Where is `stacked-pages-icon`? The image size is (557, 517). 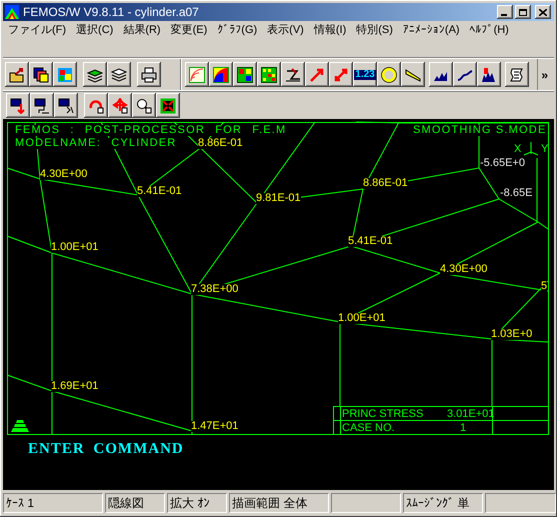 stacked-pages-icon is located at coordinates (41, 74).